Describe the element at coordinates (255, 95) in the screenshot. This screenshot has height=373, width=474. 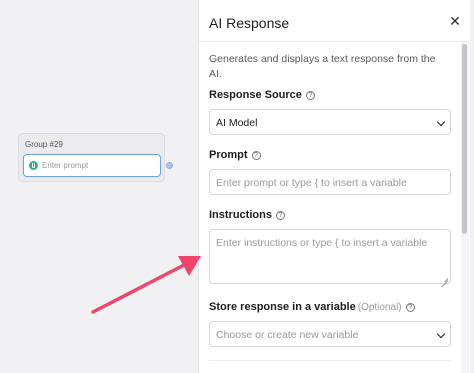
I see `response-source-label-text: Response Source` at that location.